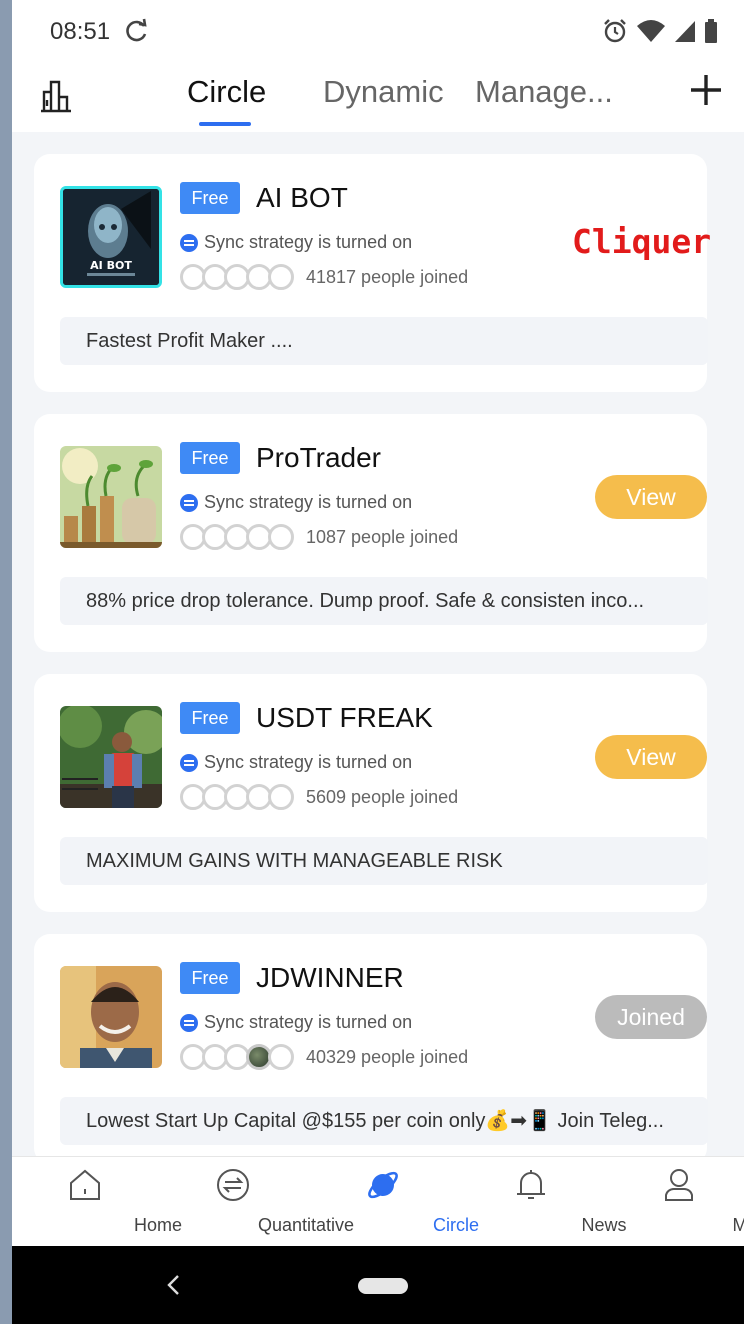 The width and height of the screenshot is (744, 1324). Describe the element at coordinates (383, 1185) in the screenshot. I see `planet-icon` at that location.